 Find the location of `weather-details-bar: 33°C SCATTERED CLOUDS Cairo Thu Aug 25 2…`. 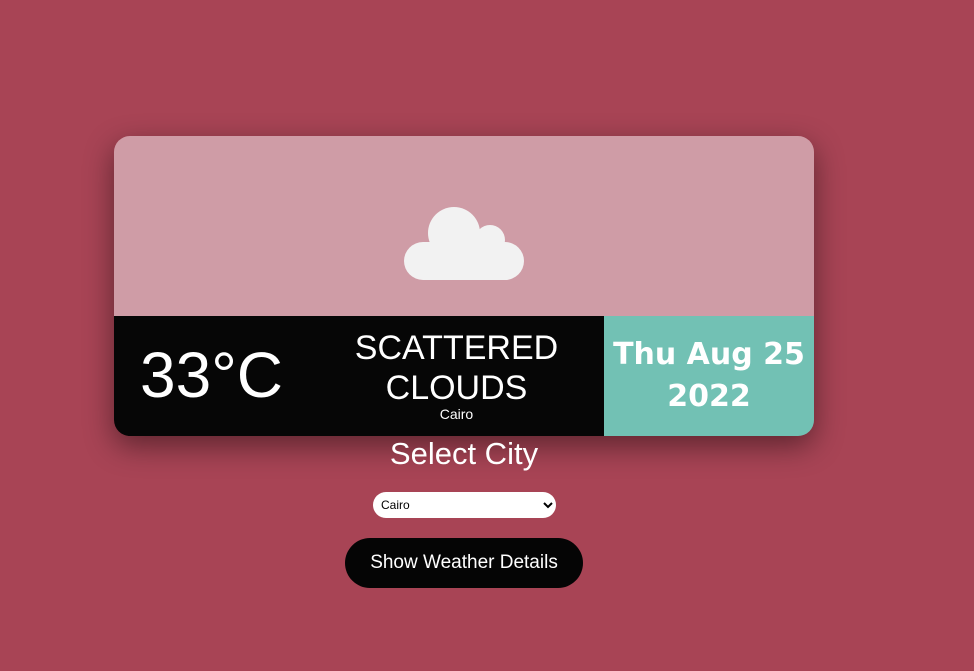

weather-details-bar: 33°C SCATTERED CLOUDS Cairo Thu Aug 25 2… is located at coordinates (464, 376).